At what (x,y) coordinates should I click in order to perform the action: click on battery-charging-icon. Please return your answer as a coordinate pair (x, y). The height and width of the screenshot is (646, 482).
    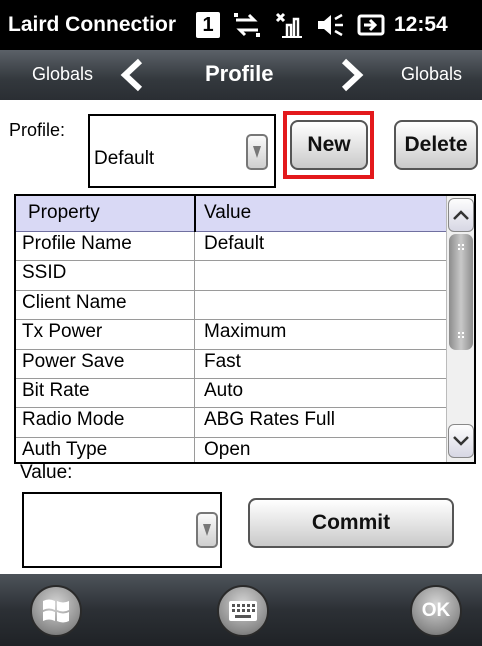
    Looking at the image, I should click on (371, 25).